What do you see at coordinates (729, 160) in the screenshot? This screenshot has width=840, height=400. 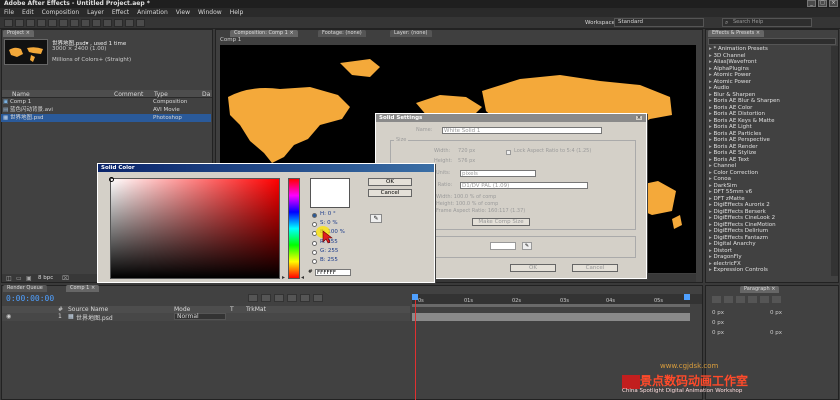 I see `effects-list-item: ▸ Boris AE Text` at bounding box center [729, 160].